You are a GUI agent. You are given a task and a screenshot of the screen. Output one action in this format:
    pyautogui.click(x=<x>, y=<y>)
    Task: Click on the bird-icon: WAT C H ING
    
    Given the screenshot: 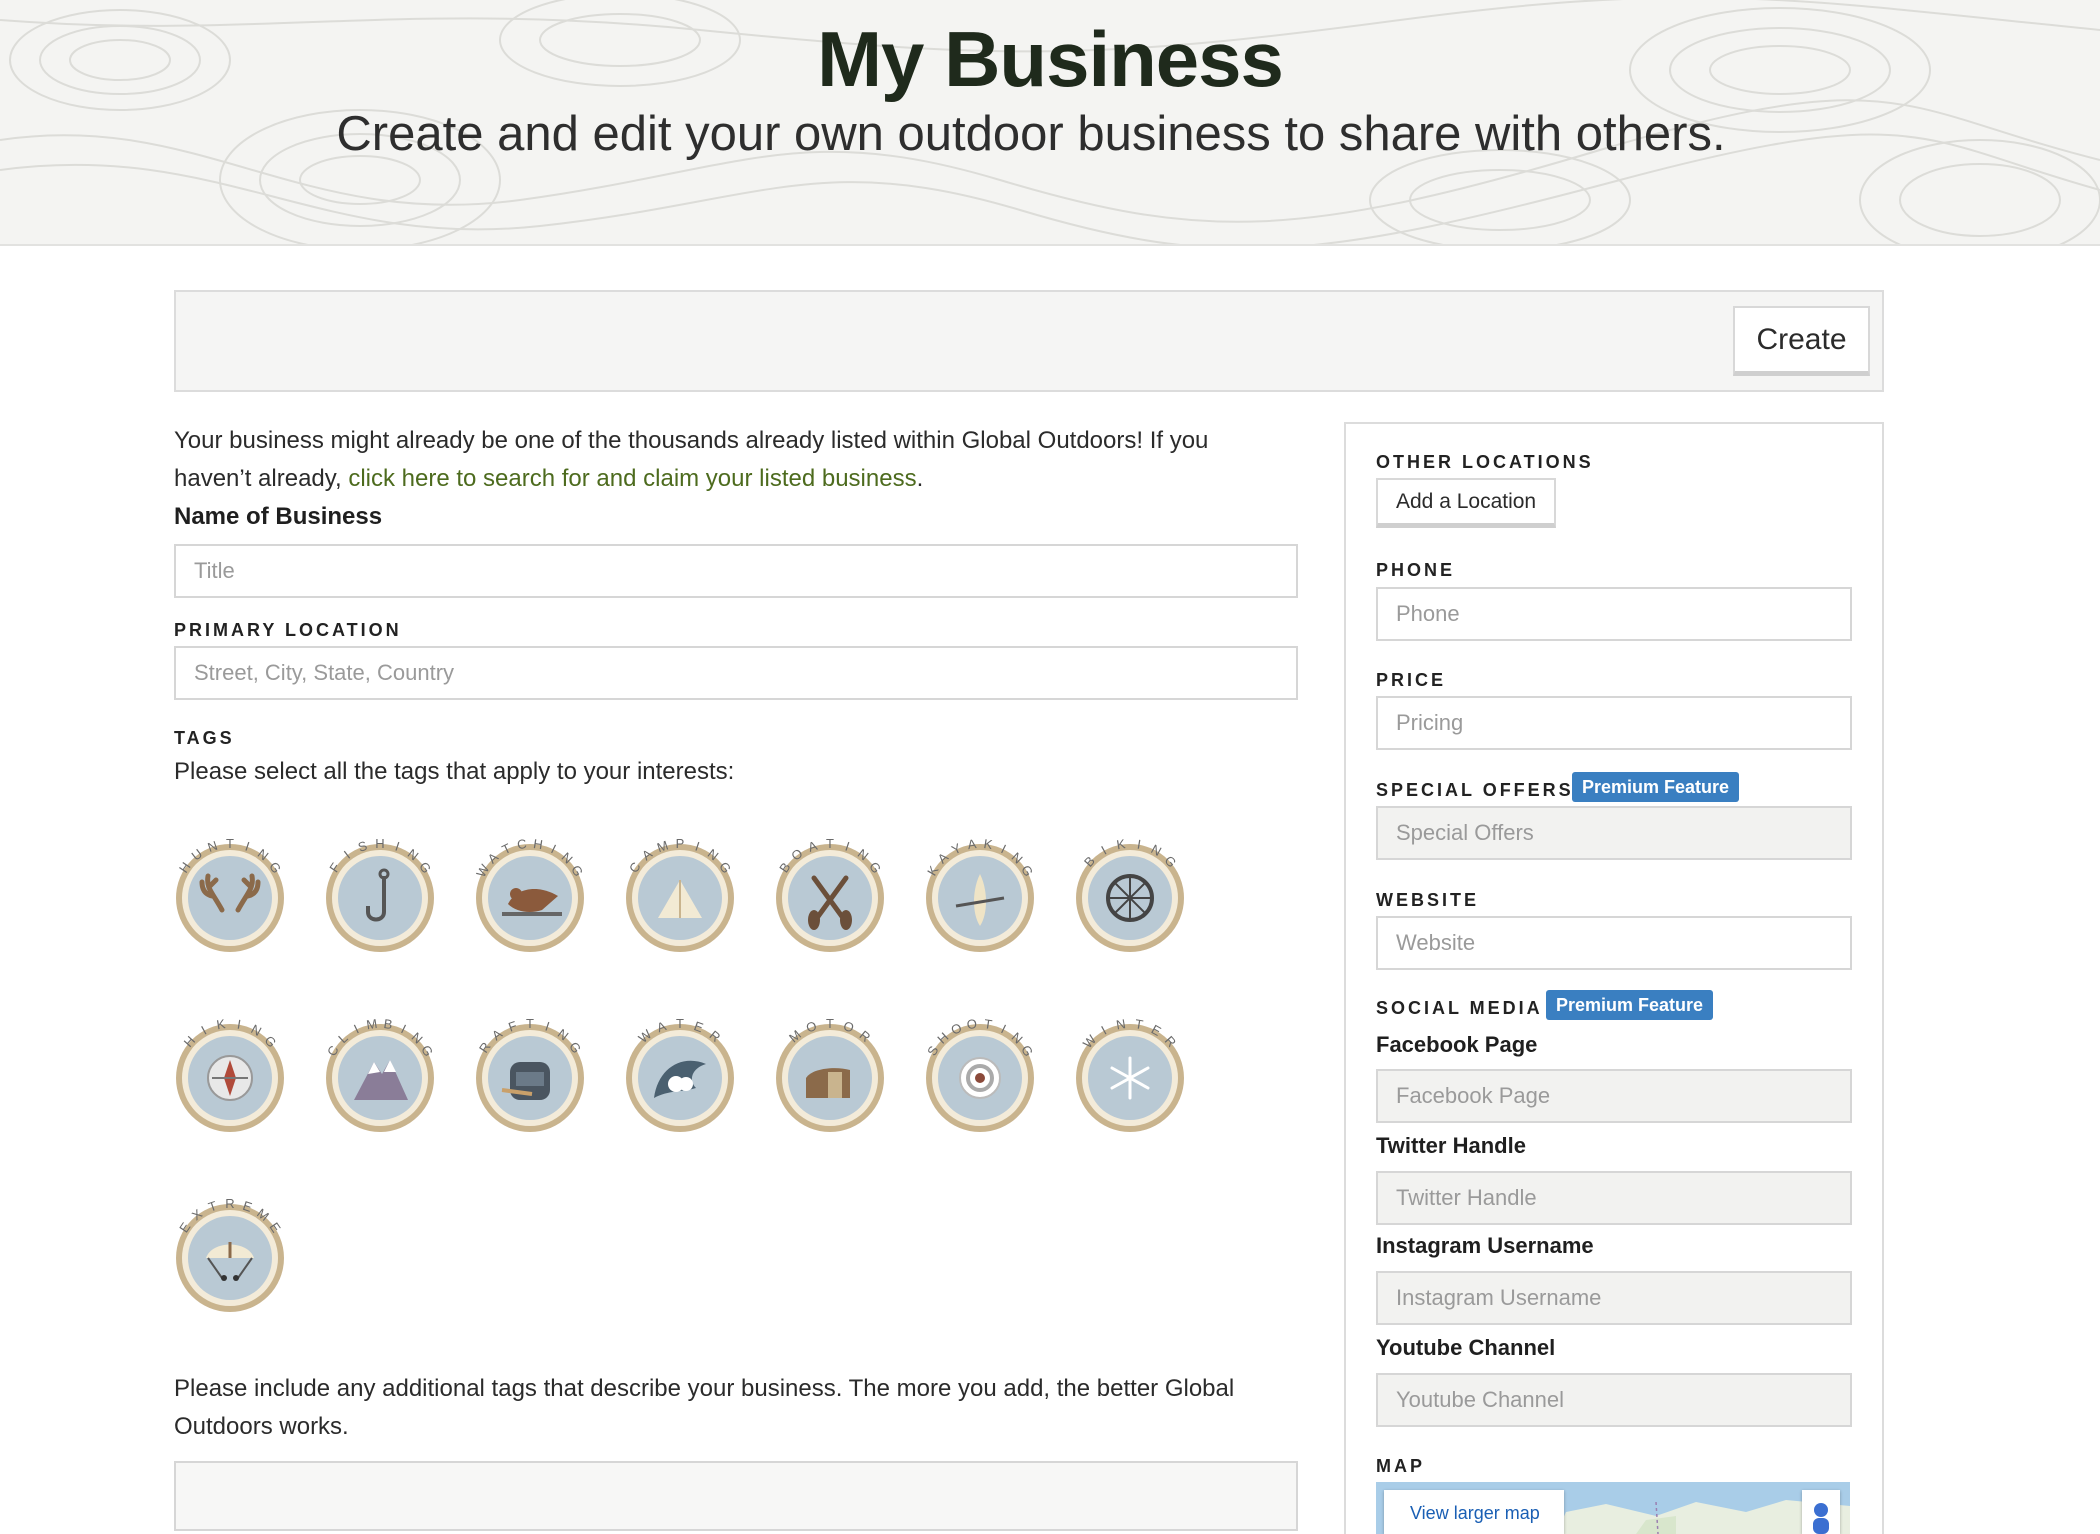 What is the action you would take?
    pyautogui.click(x=529, y=894)
    